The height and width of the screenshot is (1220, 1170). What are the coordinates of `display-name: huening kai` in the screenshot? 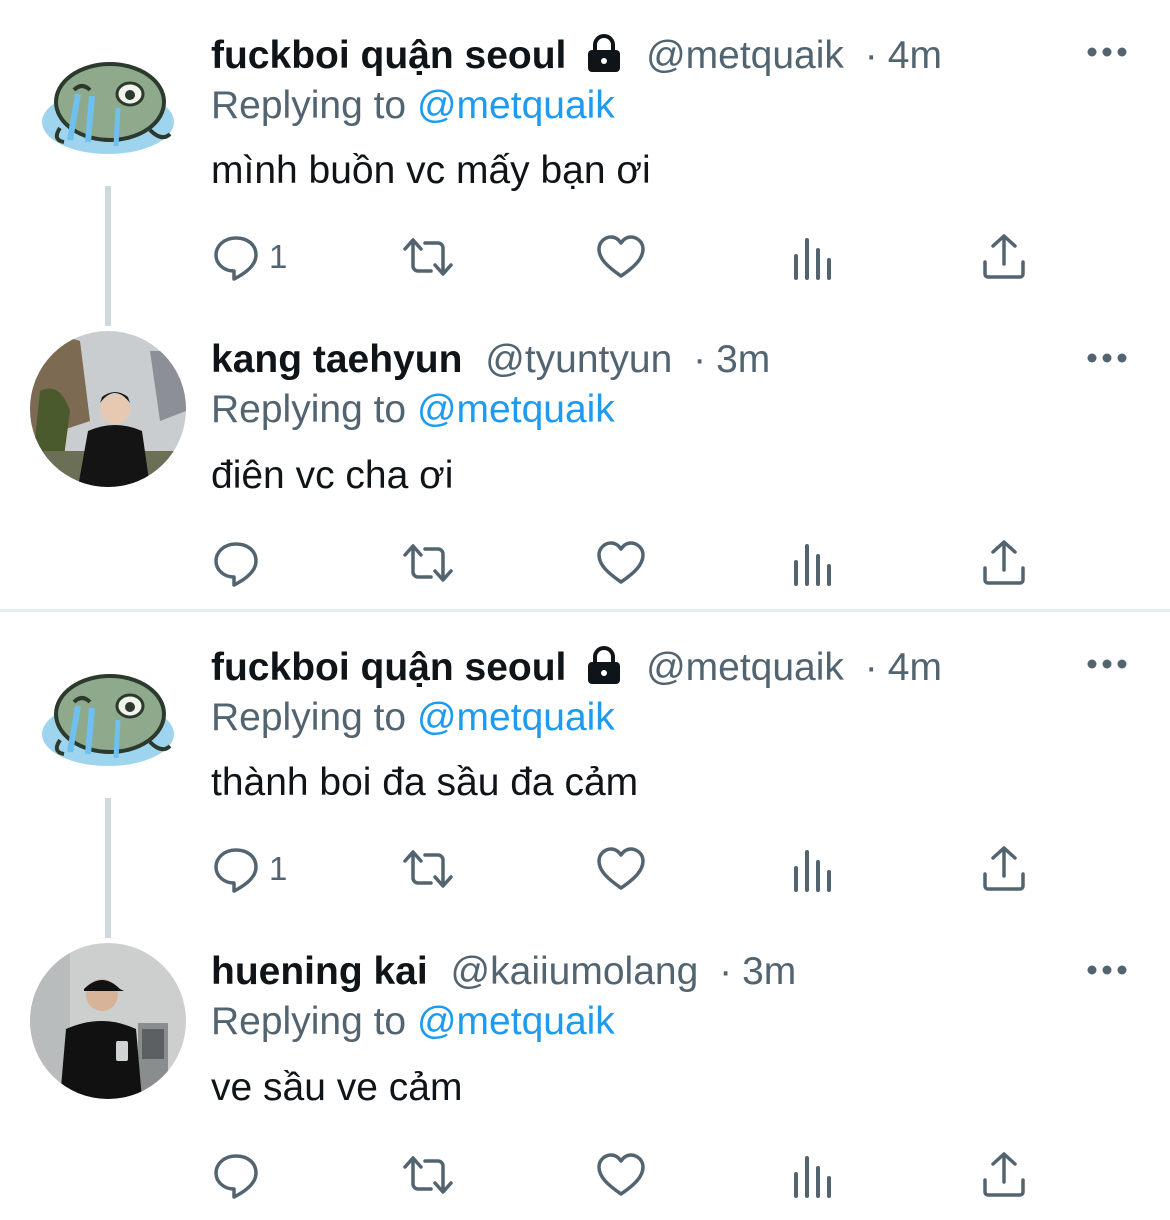 It's located at (319, 971).